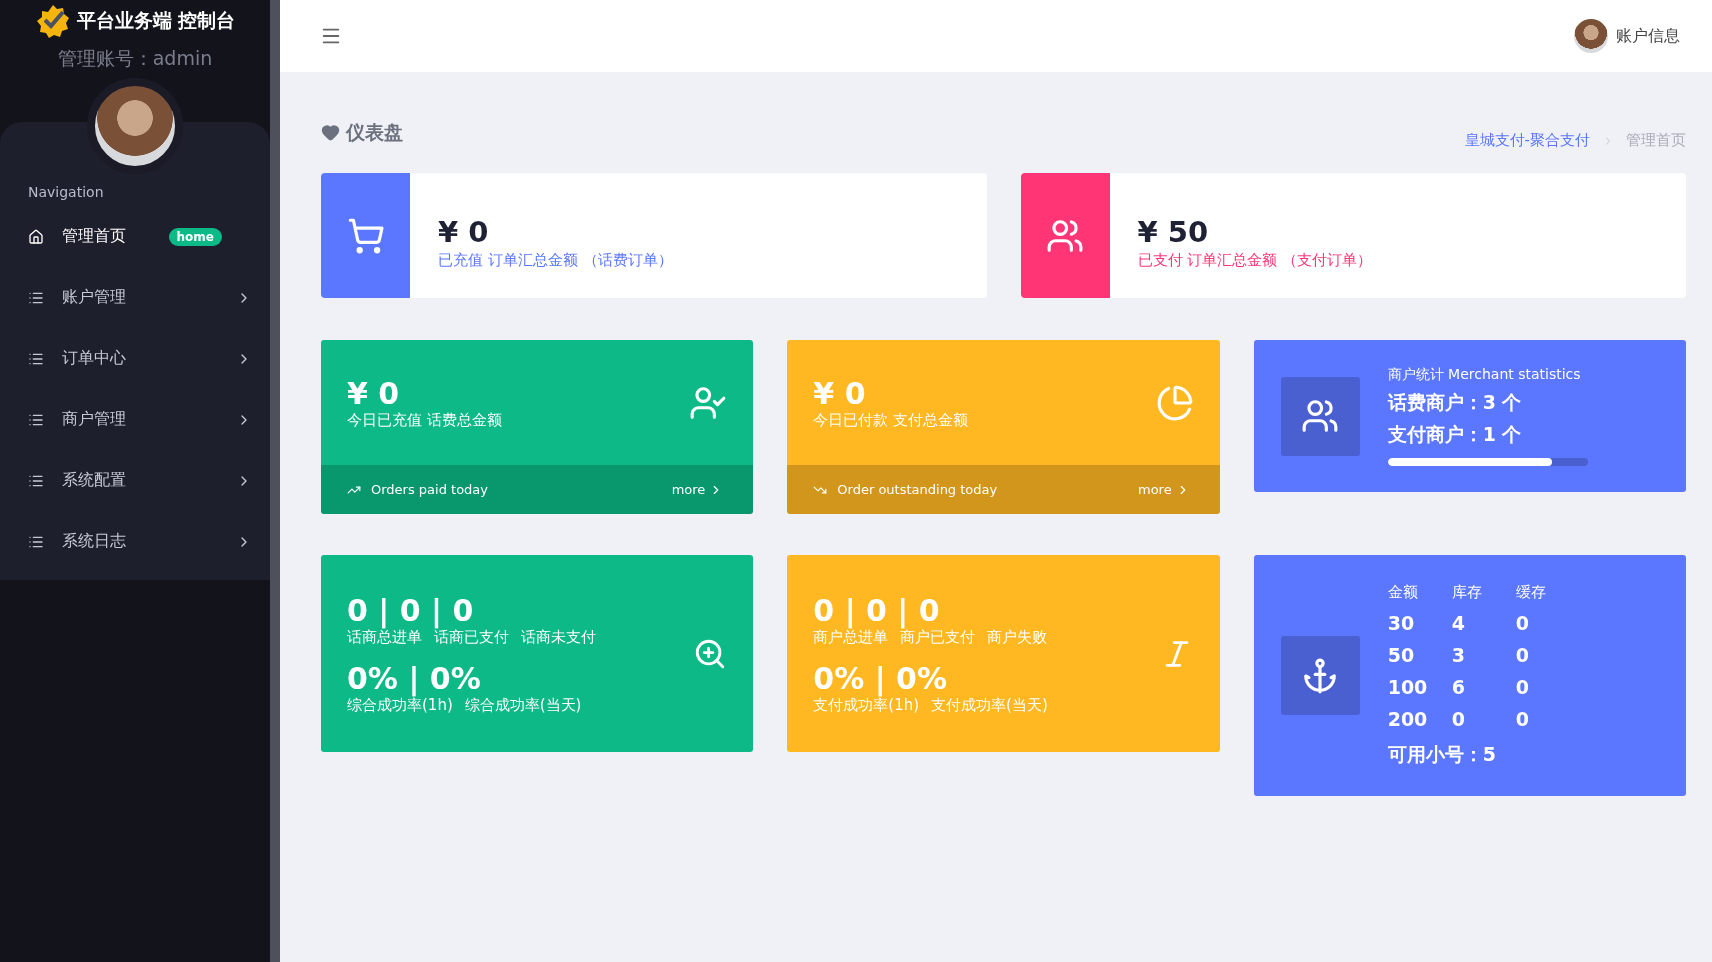 The width and height of the screenshot is (1712, 962). Describe the element at coordinates (1527, 140) in the screenshot. I see `breadcrumb-link: 皇城支付-聚合支付` at that location.